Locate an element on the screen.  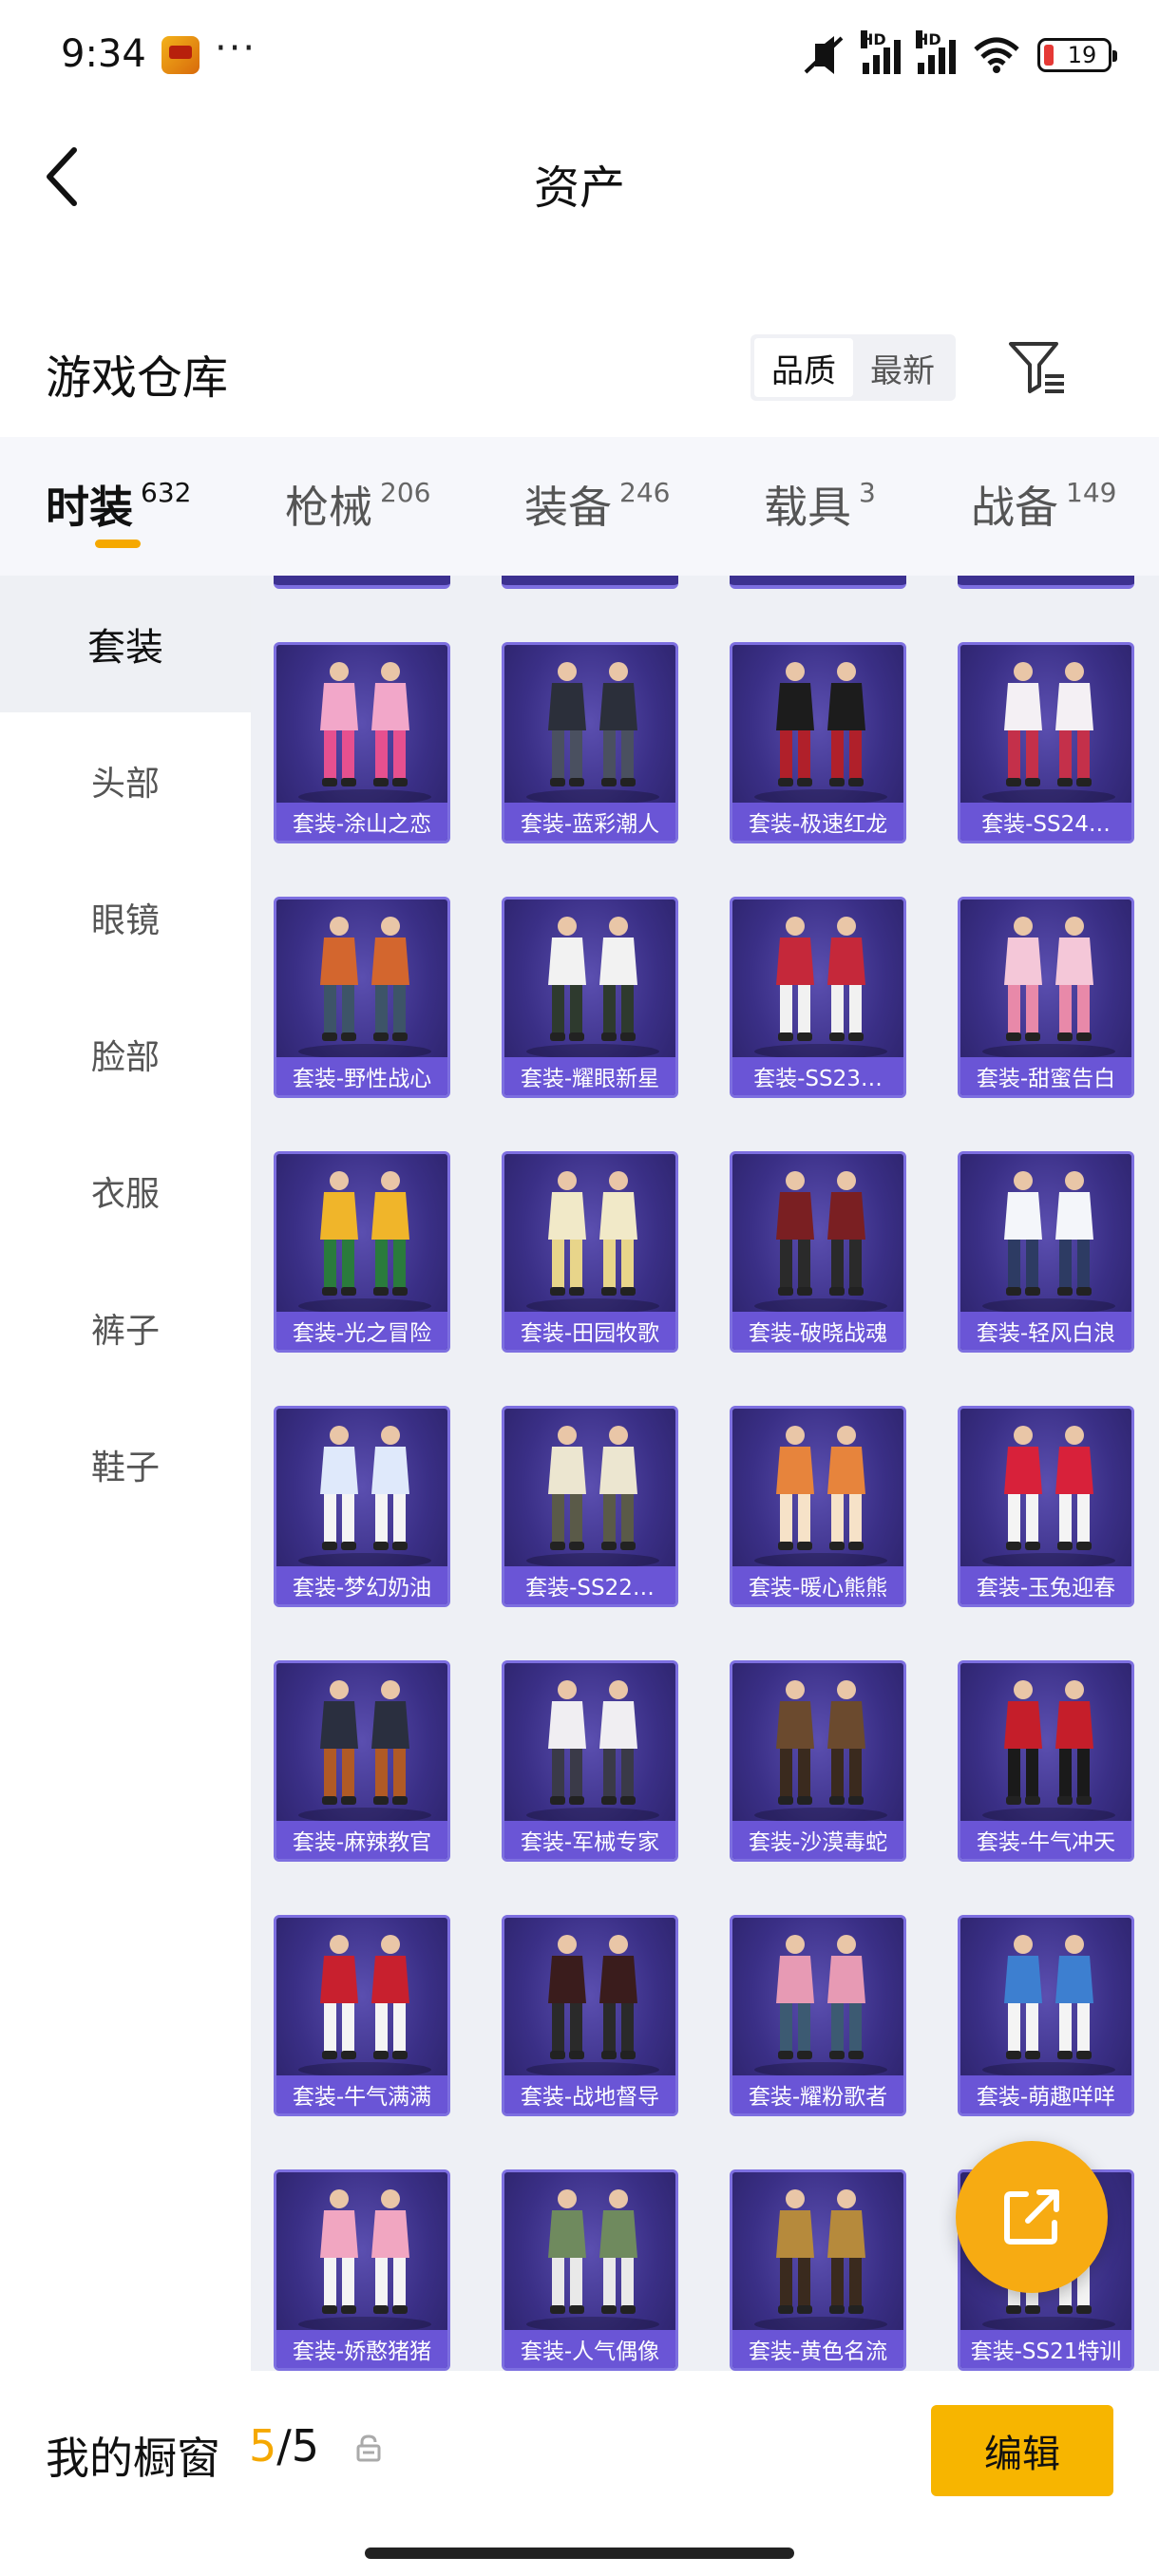
item-card: 套装-甜蜜告白 is located at coordinates (1046, 998).